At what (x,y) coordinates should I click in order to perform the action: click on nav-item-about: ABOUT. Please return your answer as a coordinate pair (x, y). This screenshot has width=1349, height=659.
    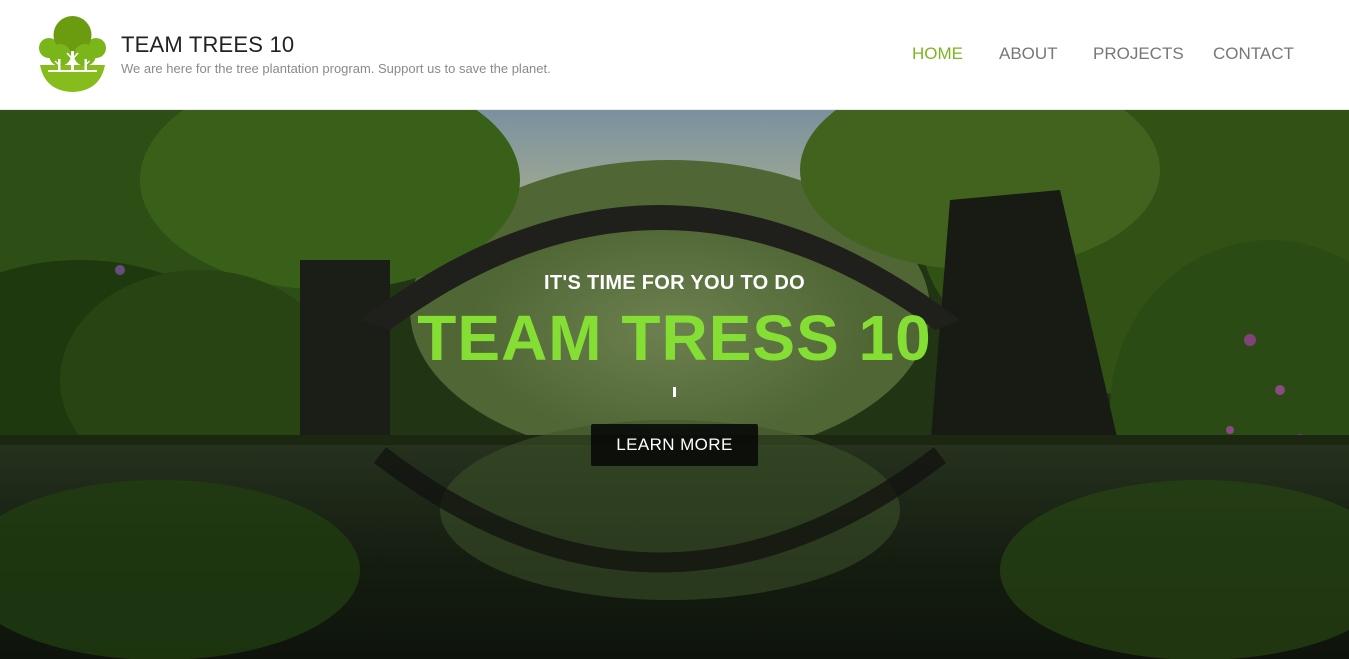
    Looking at the image, I should click on (1028, 54).